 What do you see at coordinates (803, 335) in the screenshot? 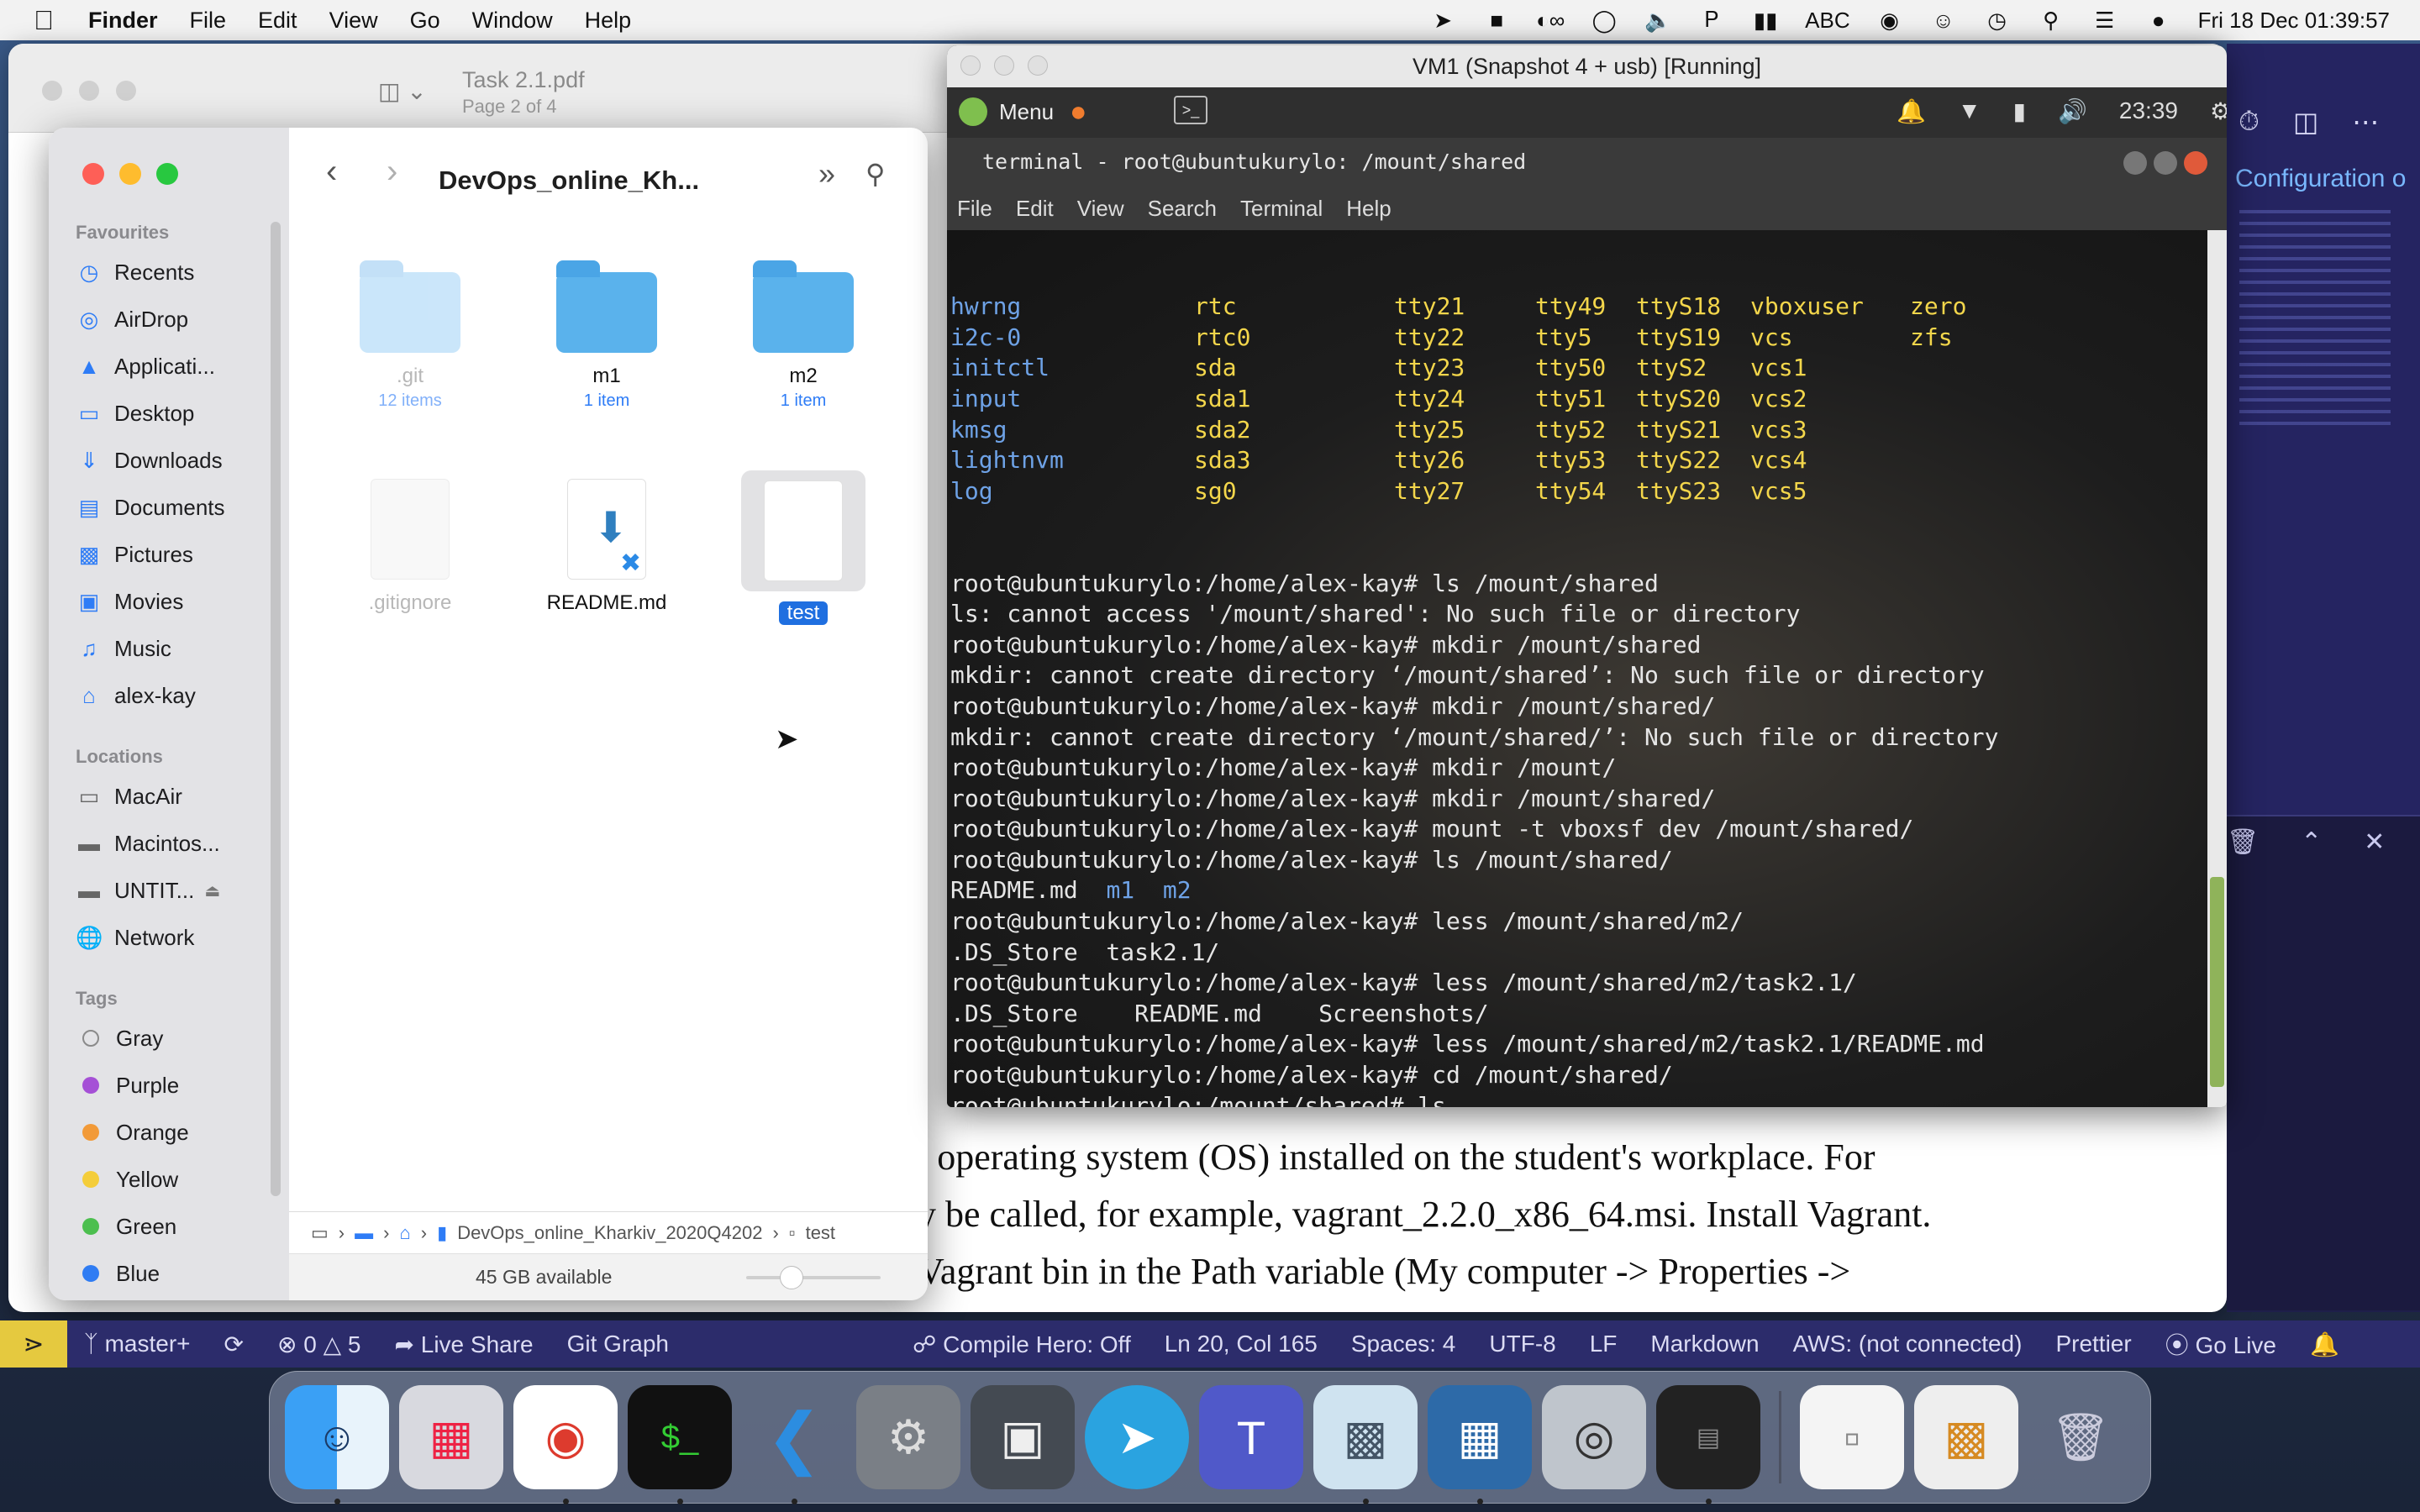
I see `folder-item: m2 1 item` at bounding box center [803, 335].